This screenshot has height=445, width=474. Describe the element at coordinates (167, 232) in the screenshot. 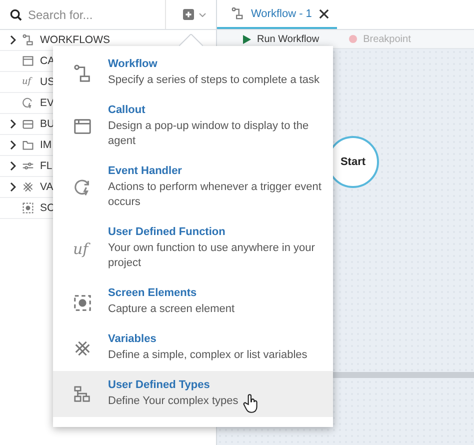

I see `menu-item-title: User Defined Function` at that location.